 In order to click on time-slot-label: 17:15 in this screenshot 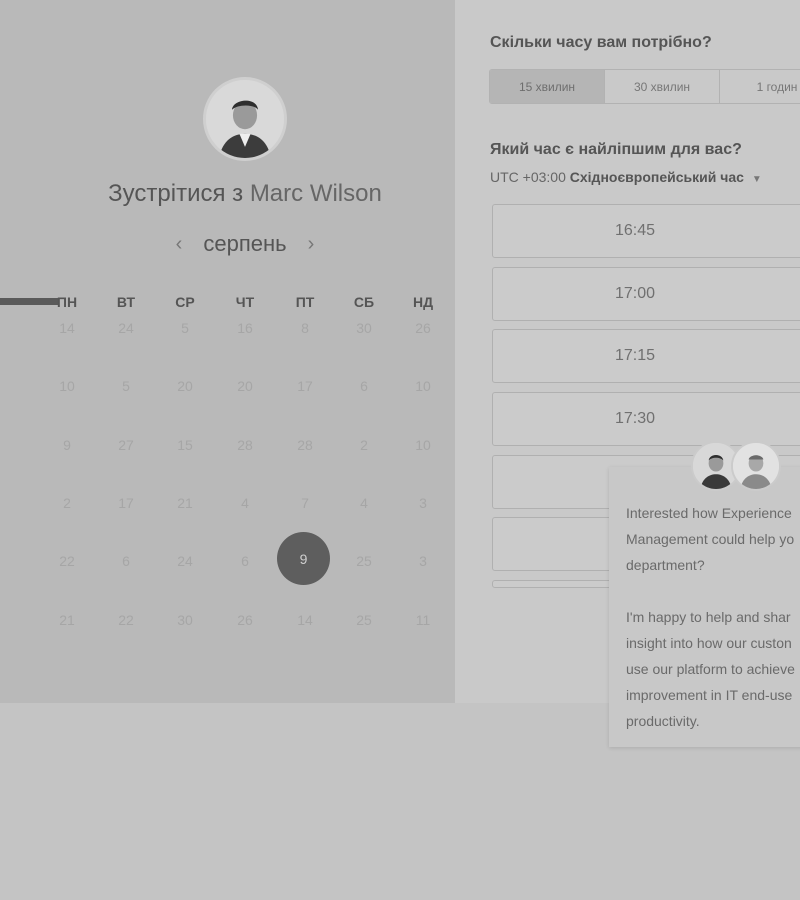, I will do `click(635, 355)`.